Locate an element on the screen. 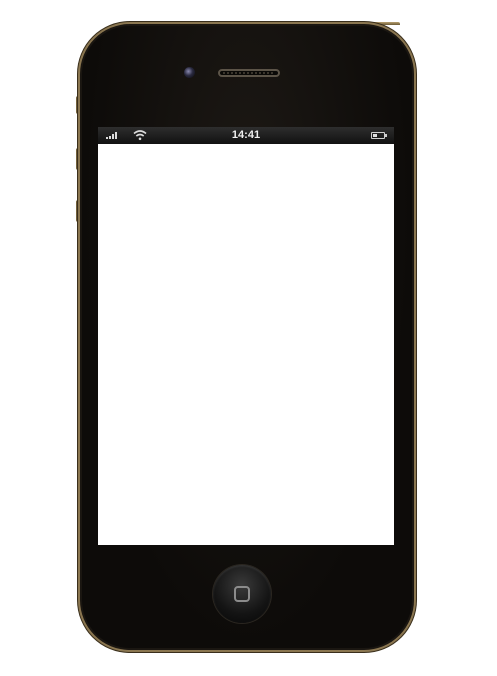 The image size is (497, 676). home-button is located at coordinates (242, 594).